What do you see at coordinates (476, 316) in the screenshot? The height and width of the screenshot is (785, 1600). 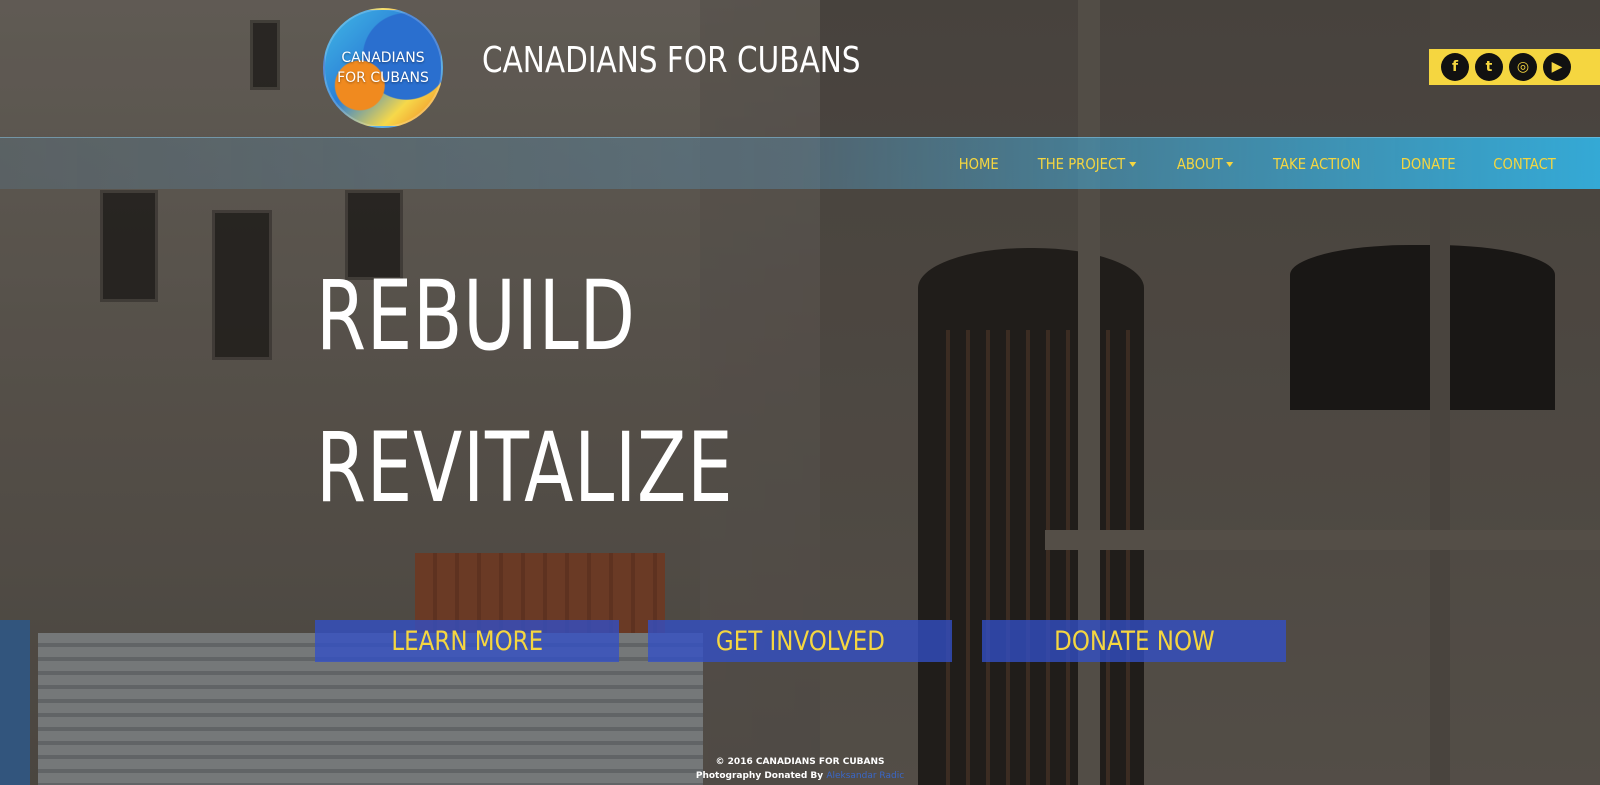 I see `hero-heading-rebuild: REBUILD` at bounding box center [476, 316].